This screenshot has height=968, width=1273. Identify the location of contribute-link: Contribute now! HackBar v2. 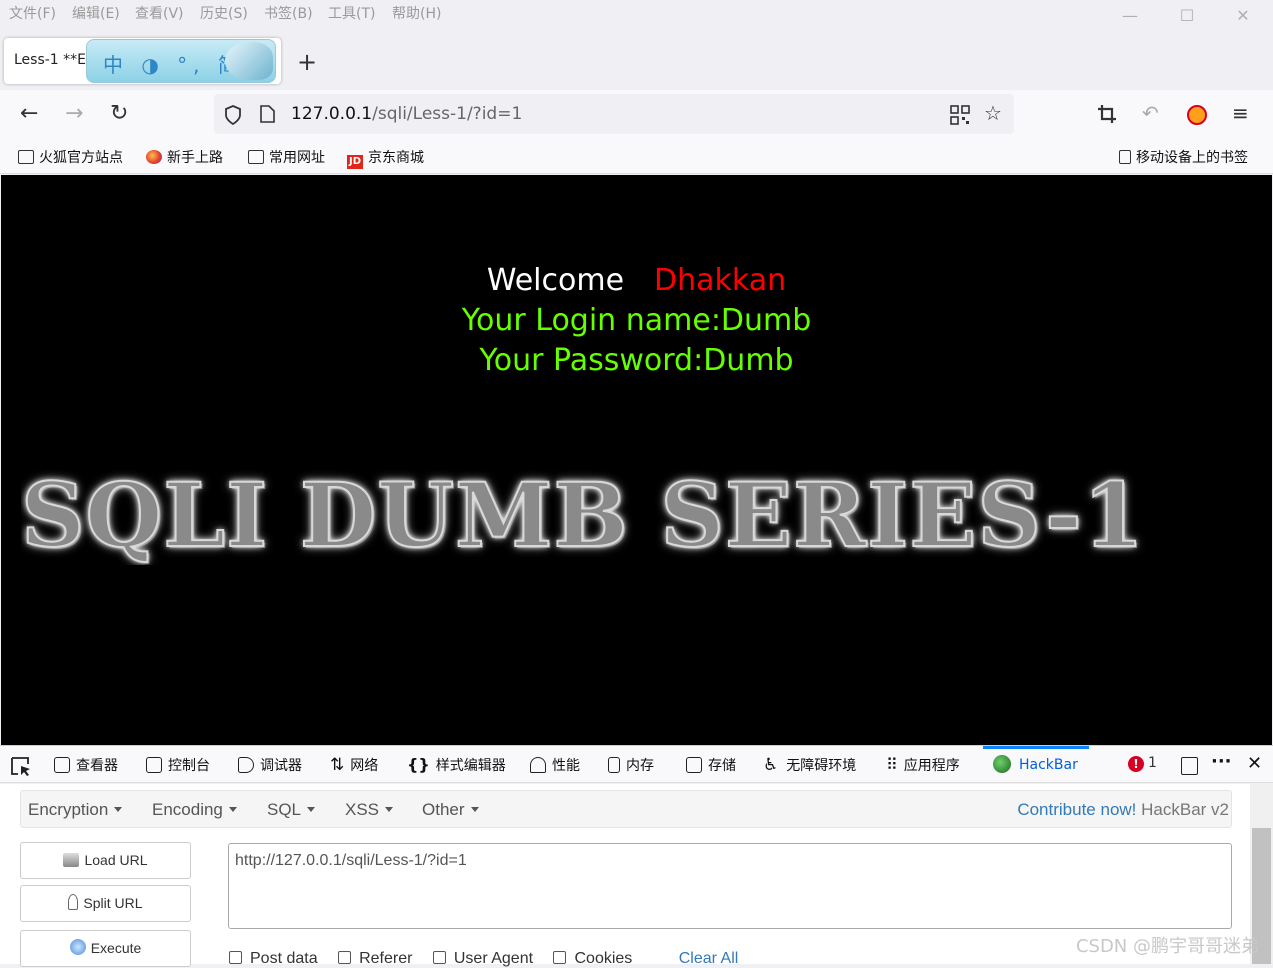
(1123, 810).